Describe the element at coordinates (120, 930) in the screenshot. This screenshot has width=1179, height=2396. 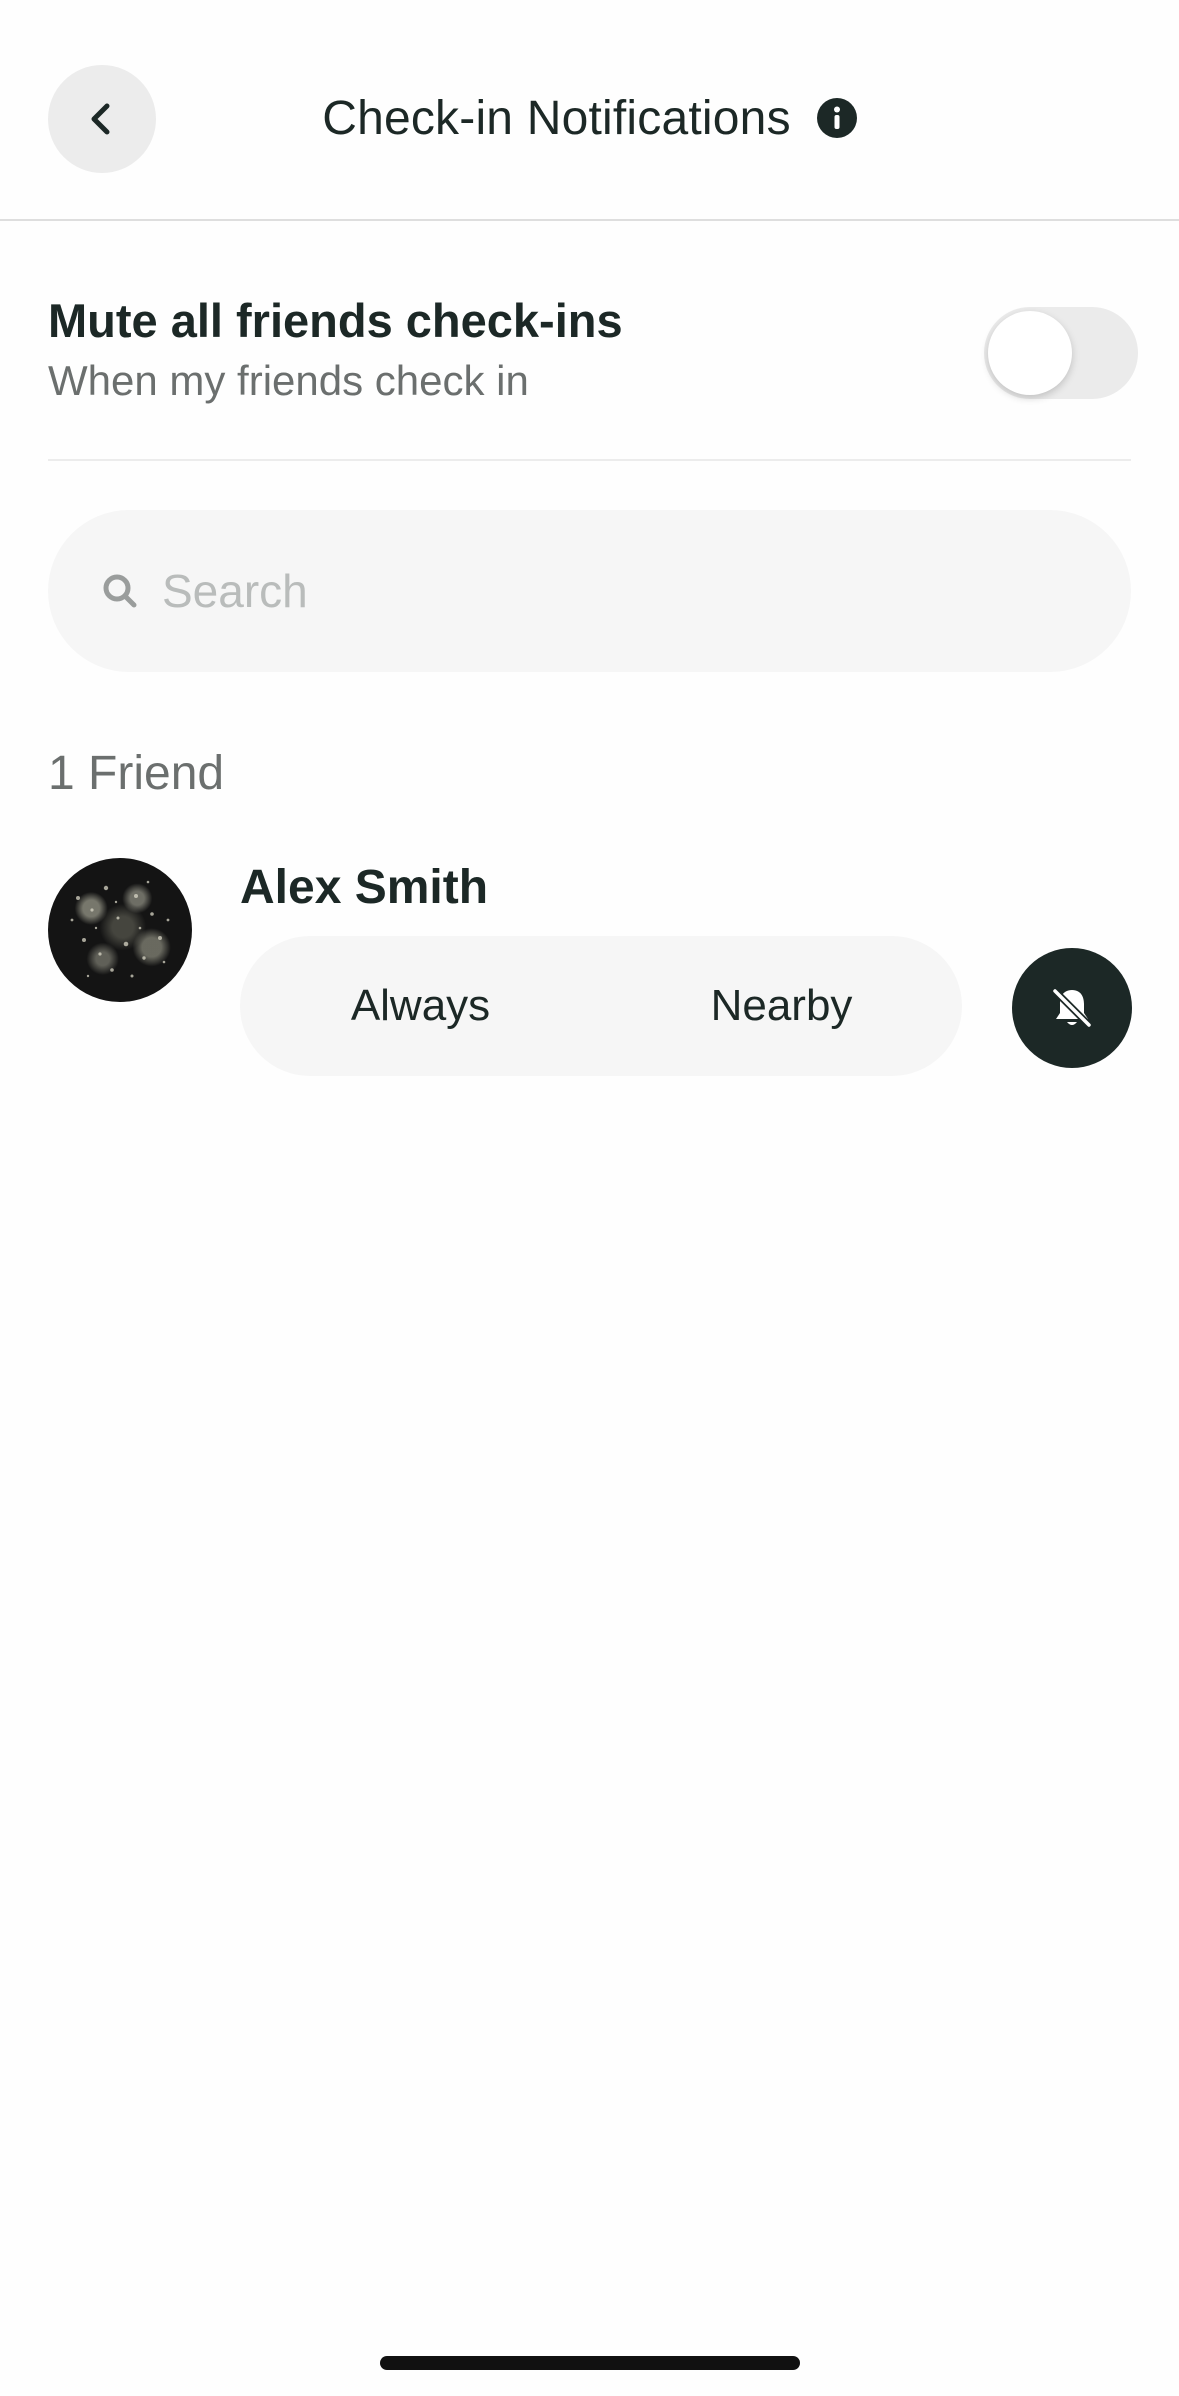
I see `avatar` at that location.